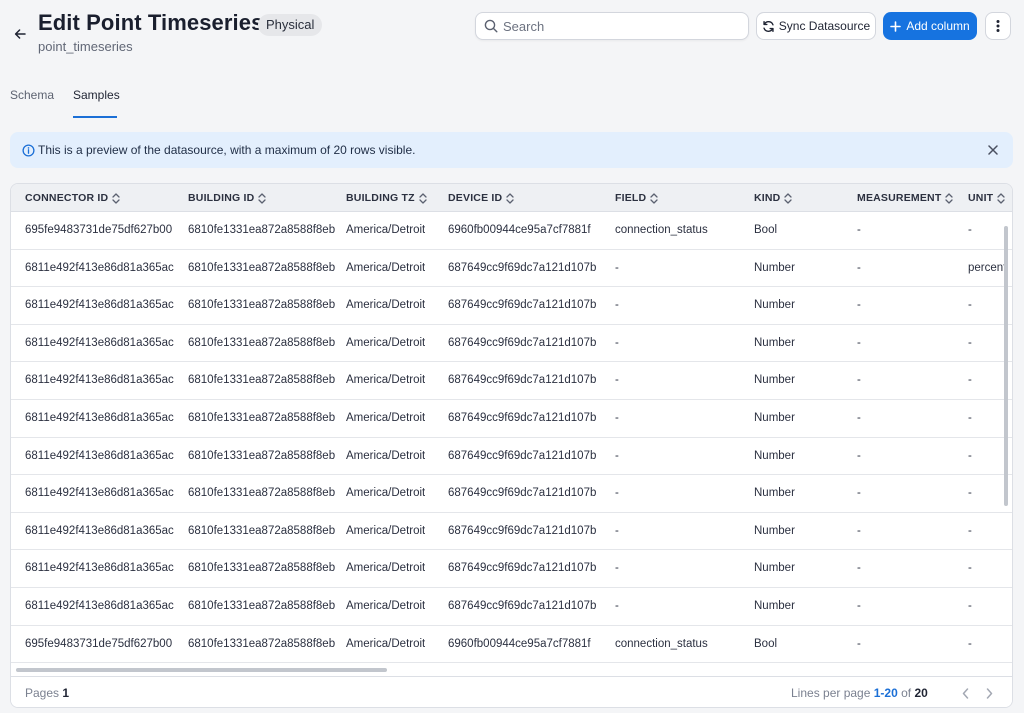 The width and height of the screenshot is (1024, 713). I want to click on column-header-device-id: DEVICE ID, so click(481, 198).